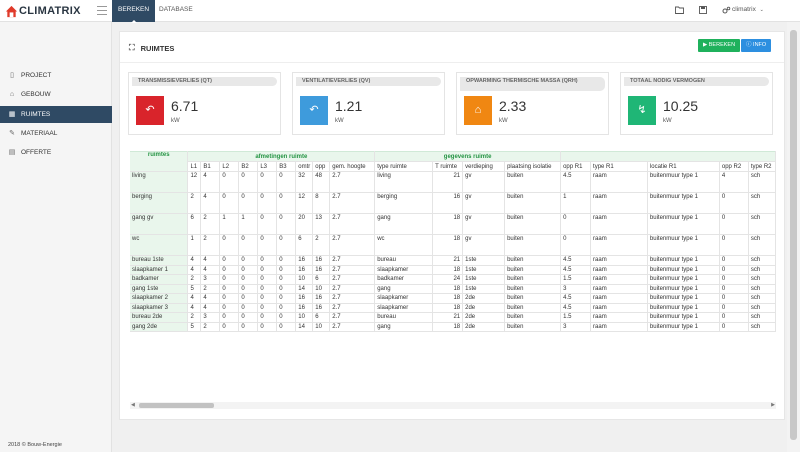 Image resolution: width=800 pixels, height=452 pixels. What do you see at coordinates (159, 289) in the screenshot?
I see `room-name-cell: gang 1ste` at bounding box center [159, 289].